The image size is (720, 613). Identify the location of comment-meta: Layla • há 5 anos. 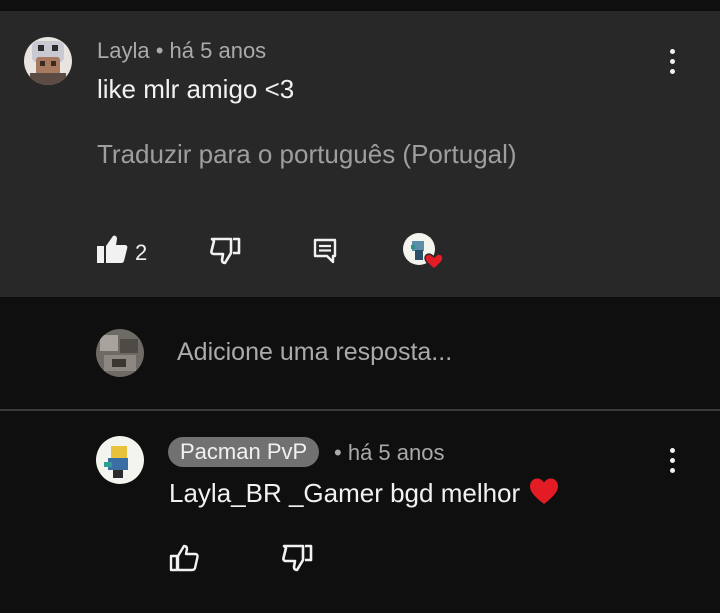
(181, 51).